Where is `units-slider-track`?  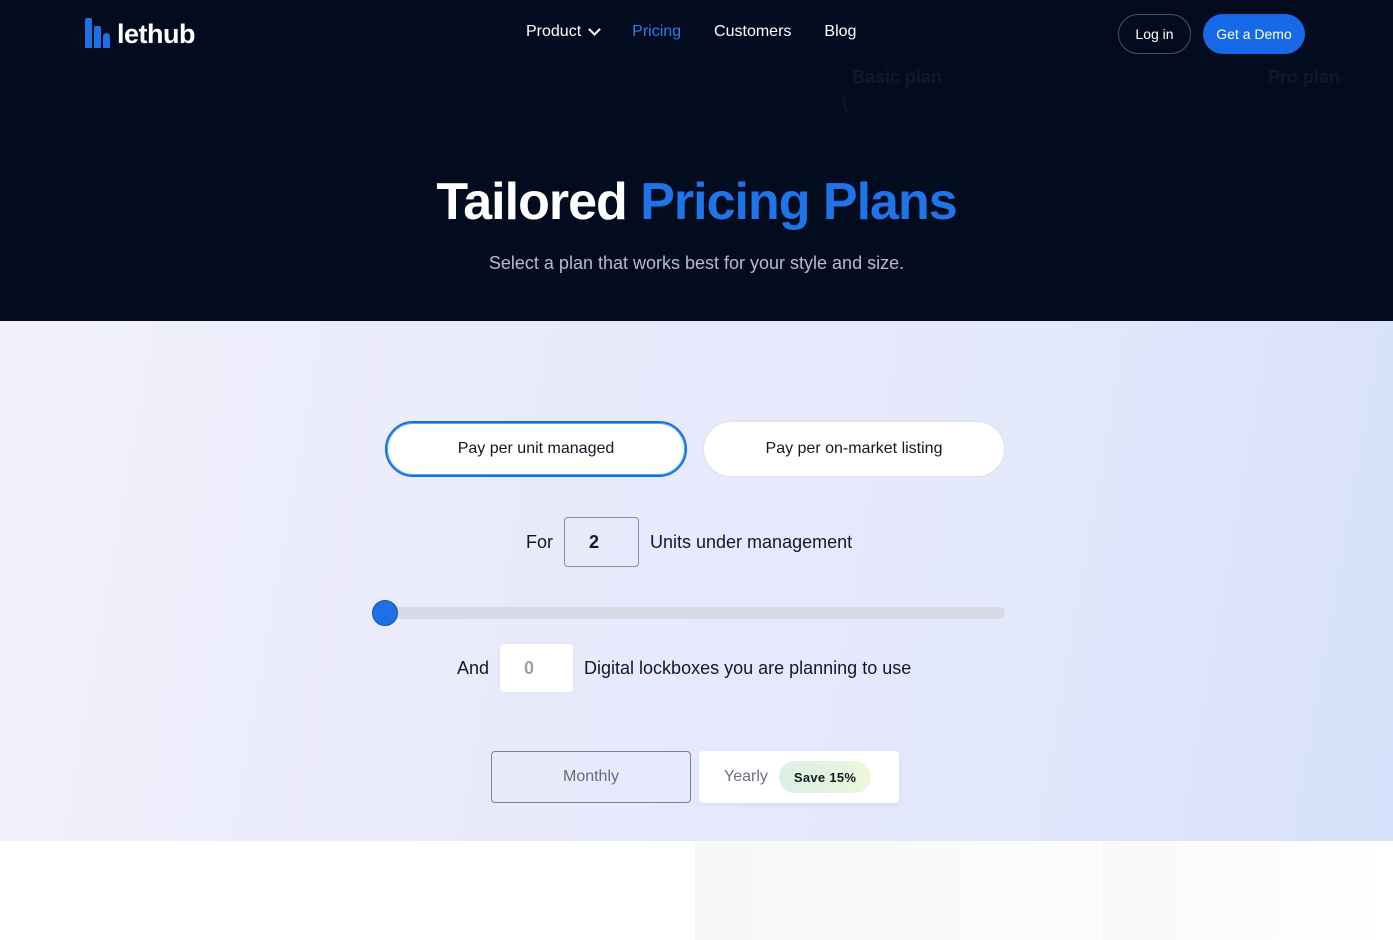 units-slider-track is located at coordinates (695, 613).